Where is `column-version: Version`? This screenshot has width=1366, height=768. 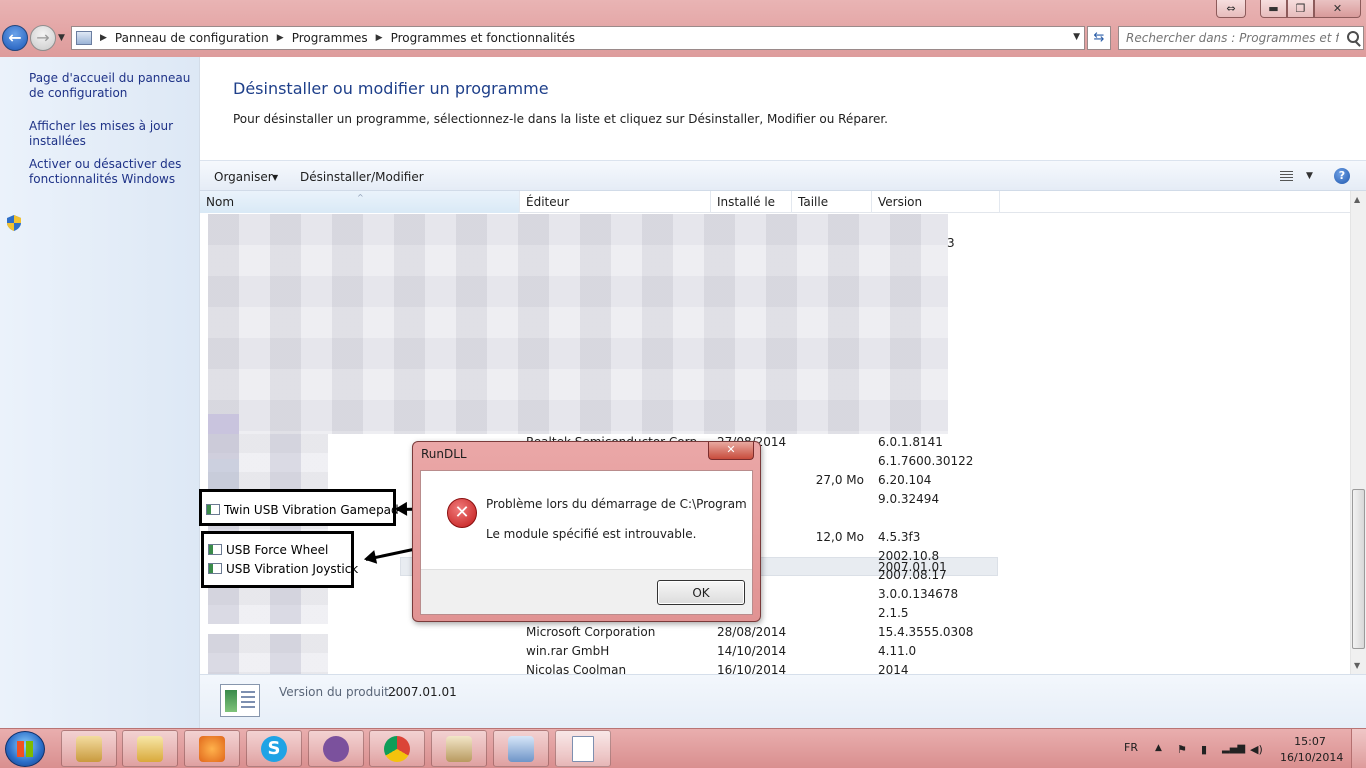
column-version: Version is located at coordinates (936, 202).